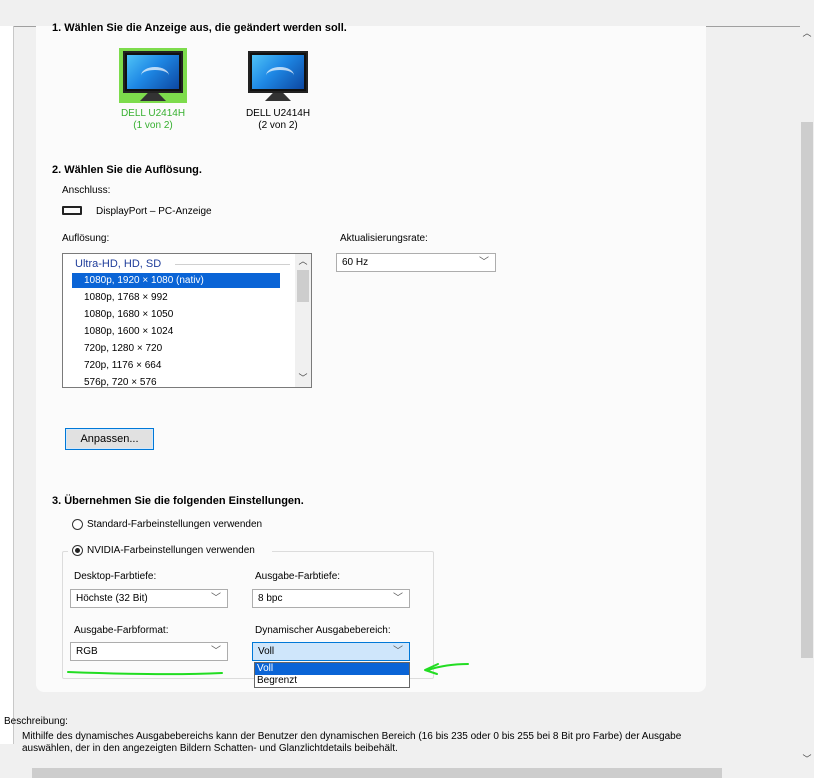 The height and width of the screenshot is (778, 814). What do you see at coordinates (331, 598) in the screenshot?
I see `output-depth-select: 8 bpc ﹀` at bounding box center [331, 598].